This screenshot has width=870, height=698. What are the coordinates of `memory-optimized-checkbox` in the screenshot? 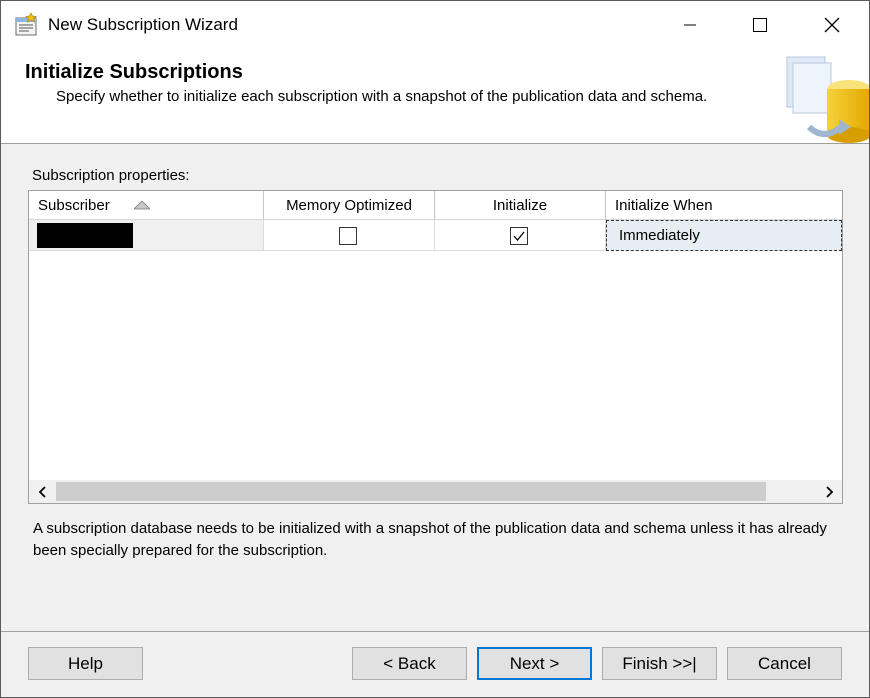 It's located at (348, 236).